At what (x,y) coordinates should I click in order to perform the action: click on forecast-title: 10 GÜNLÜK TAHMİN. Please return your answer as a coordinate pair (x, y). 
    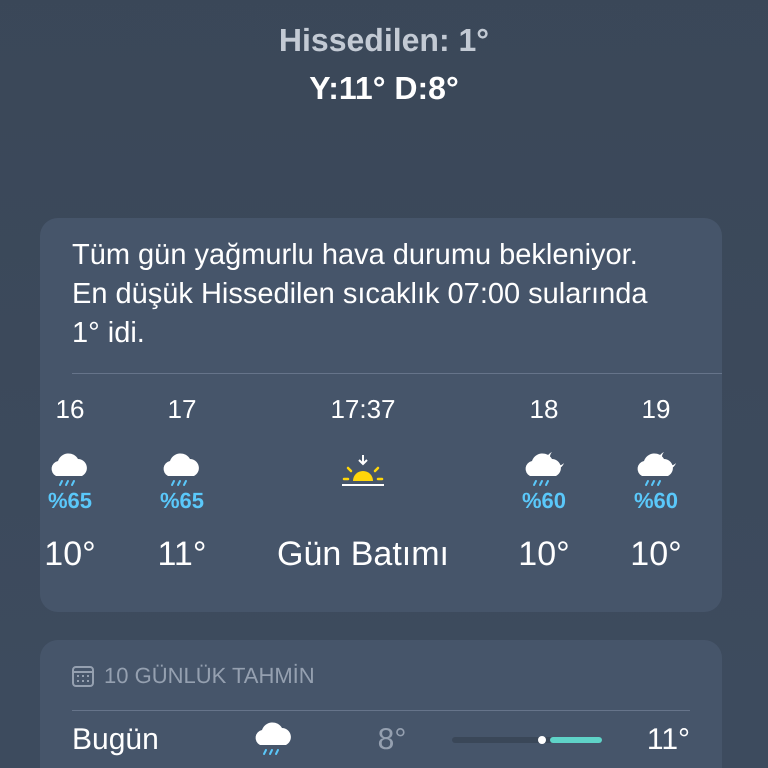
    Looking at the image, I should click on (209, 676).